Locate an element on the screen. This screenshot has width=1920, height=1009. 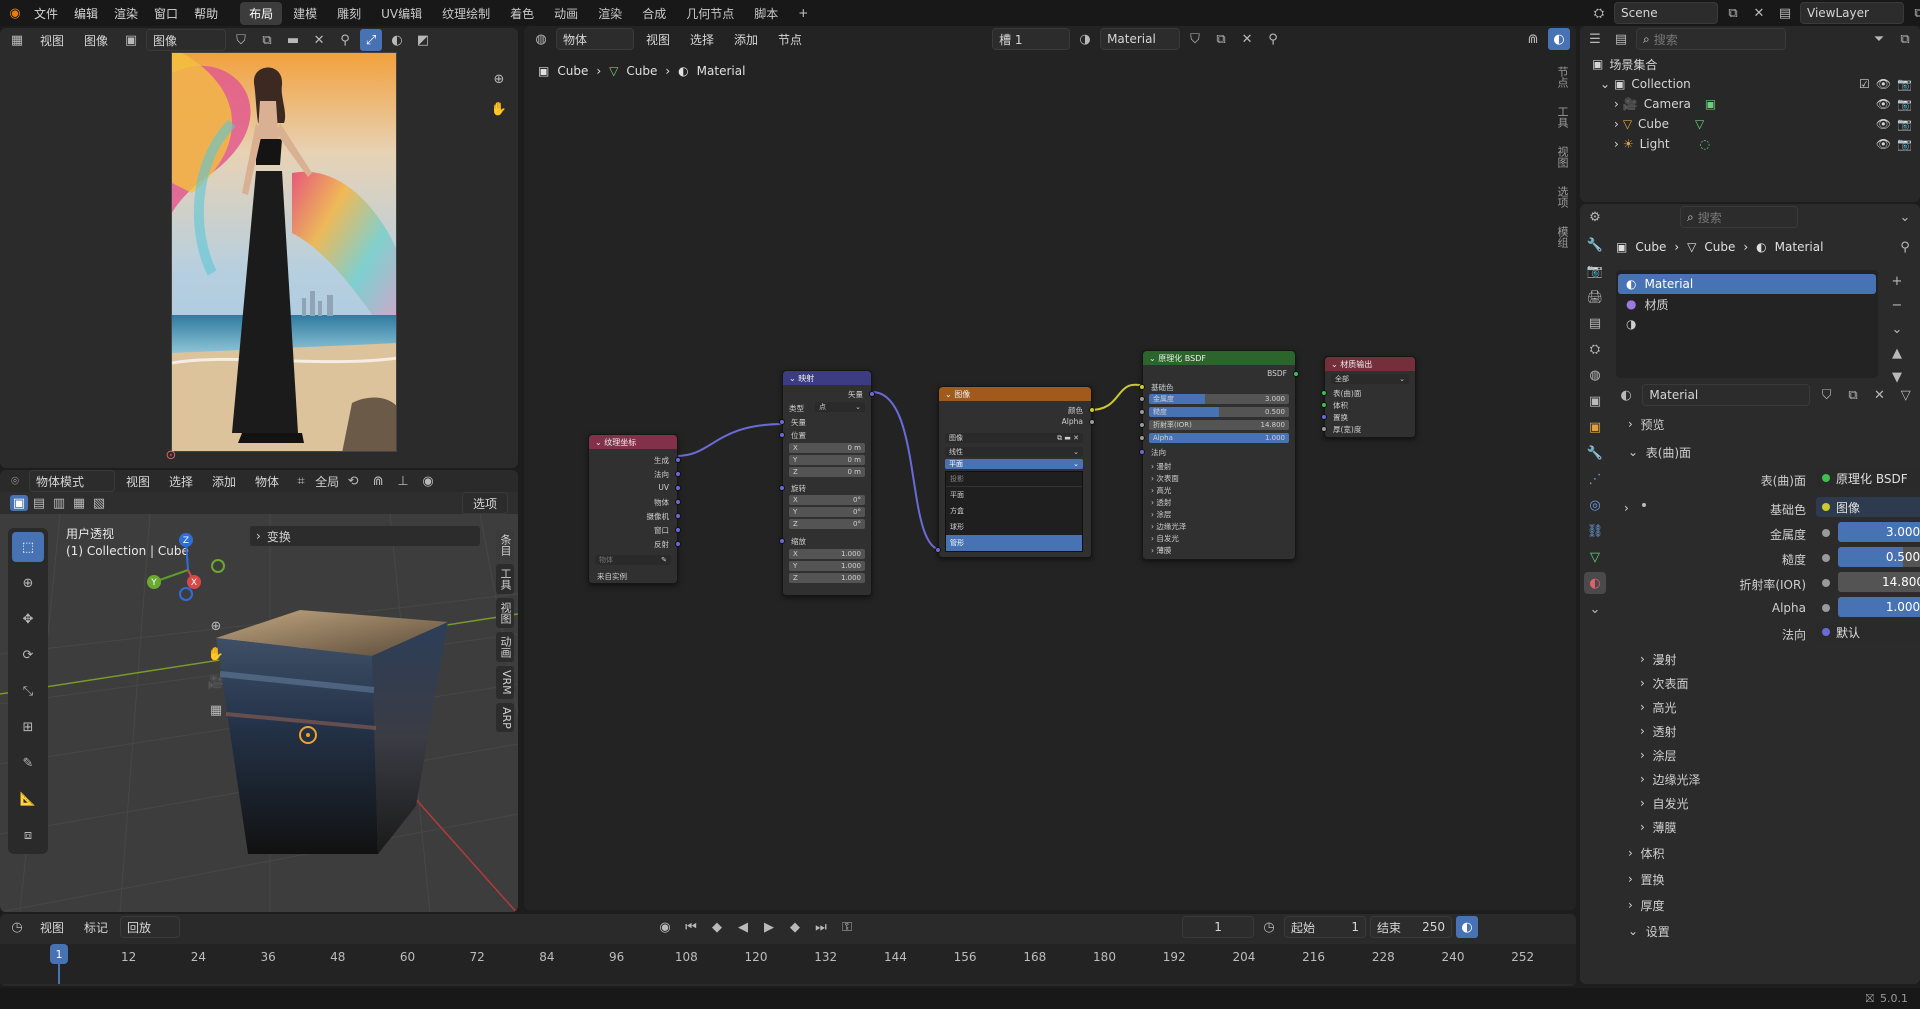
sidebar-tab-arp: ARP is located at coordinates (505, 717).